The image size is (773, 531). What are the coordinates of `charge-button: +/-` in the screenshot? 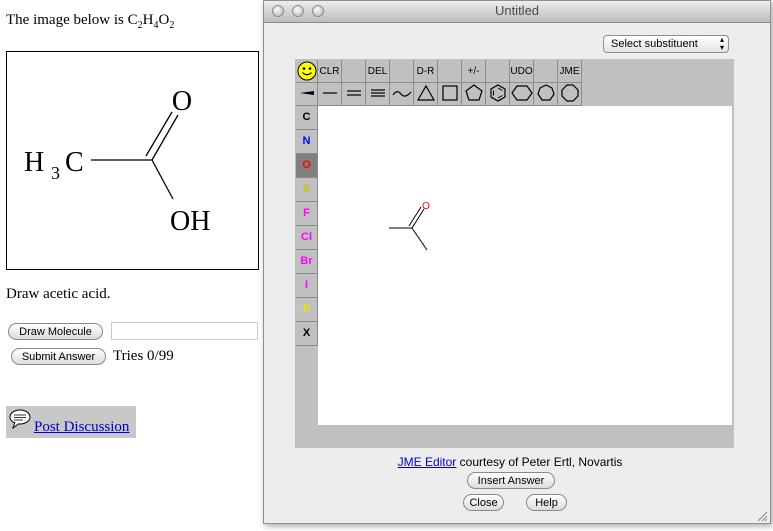 It's located at (474, 71).